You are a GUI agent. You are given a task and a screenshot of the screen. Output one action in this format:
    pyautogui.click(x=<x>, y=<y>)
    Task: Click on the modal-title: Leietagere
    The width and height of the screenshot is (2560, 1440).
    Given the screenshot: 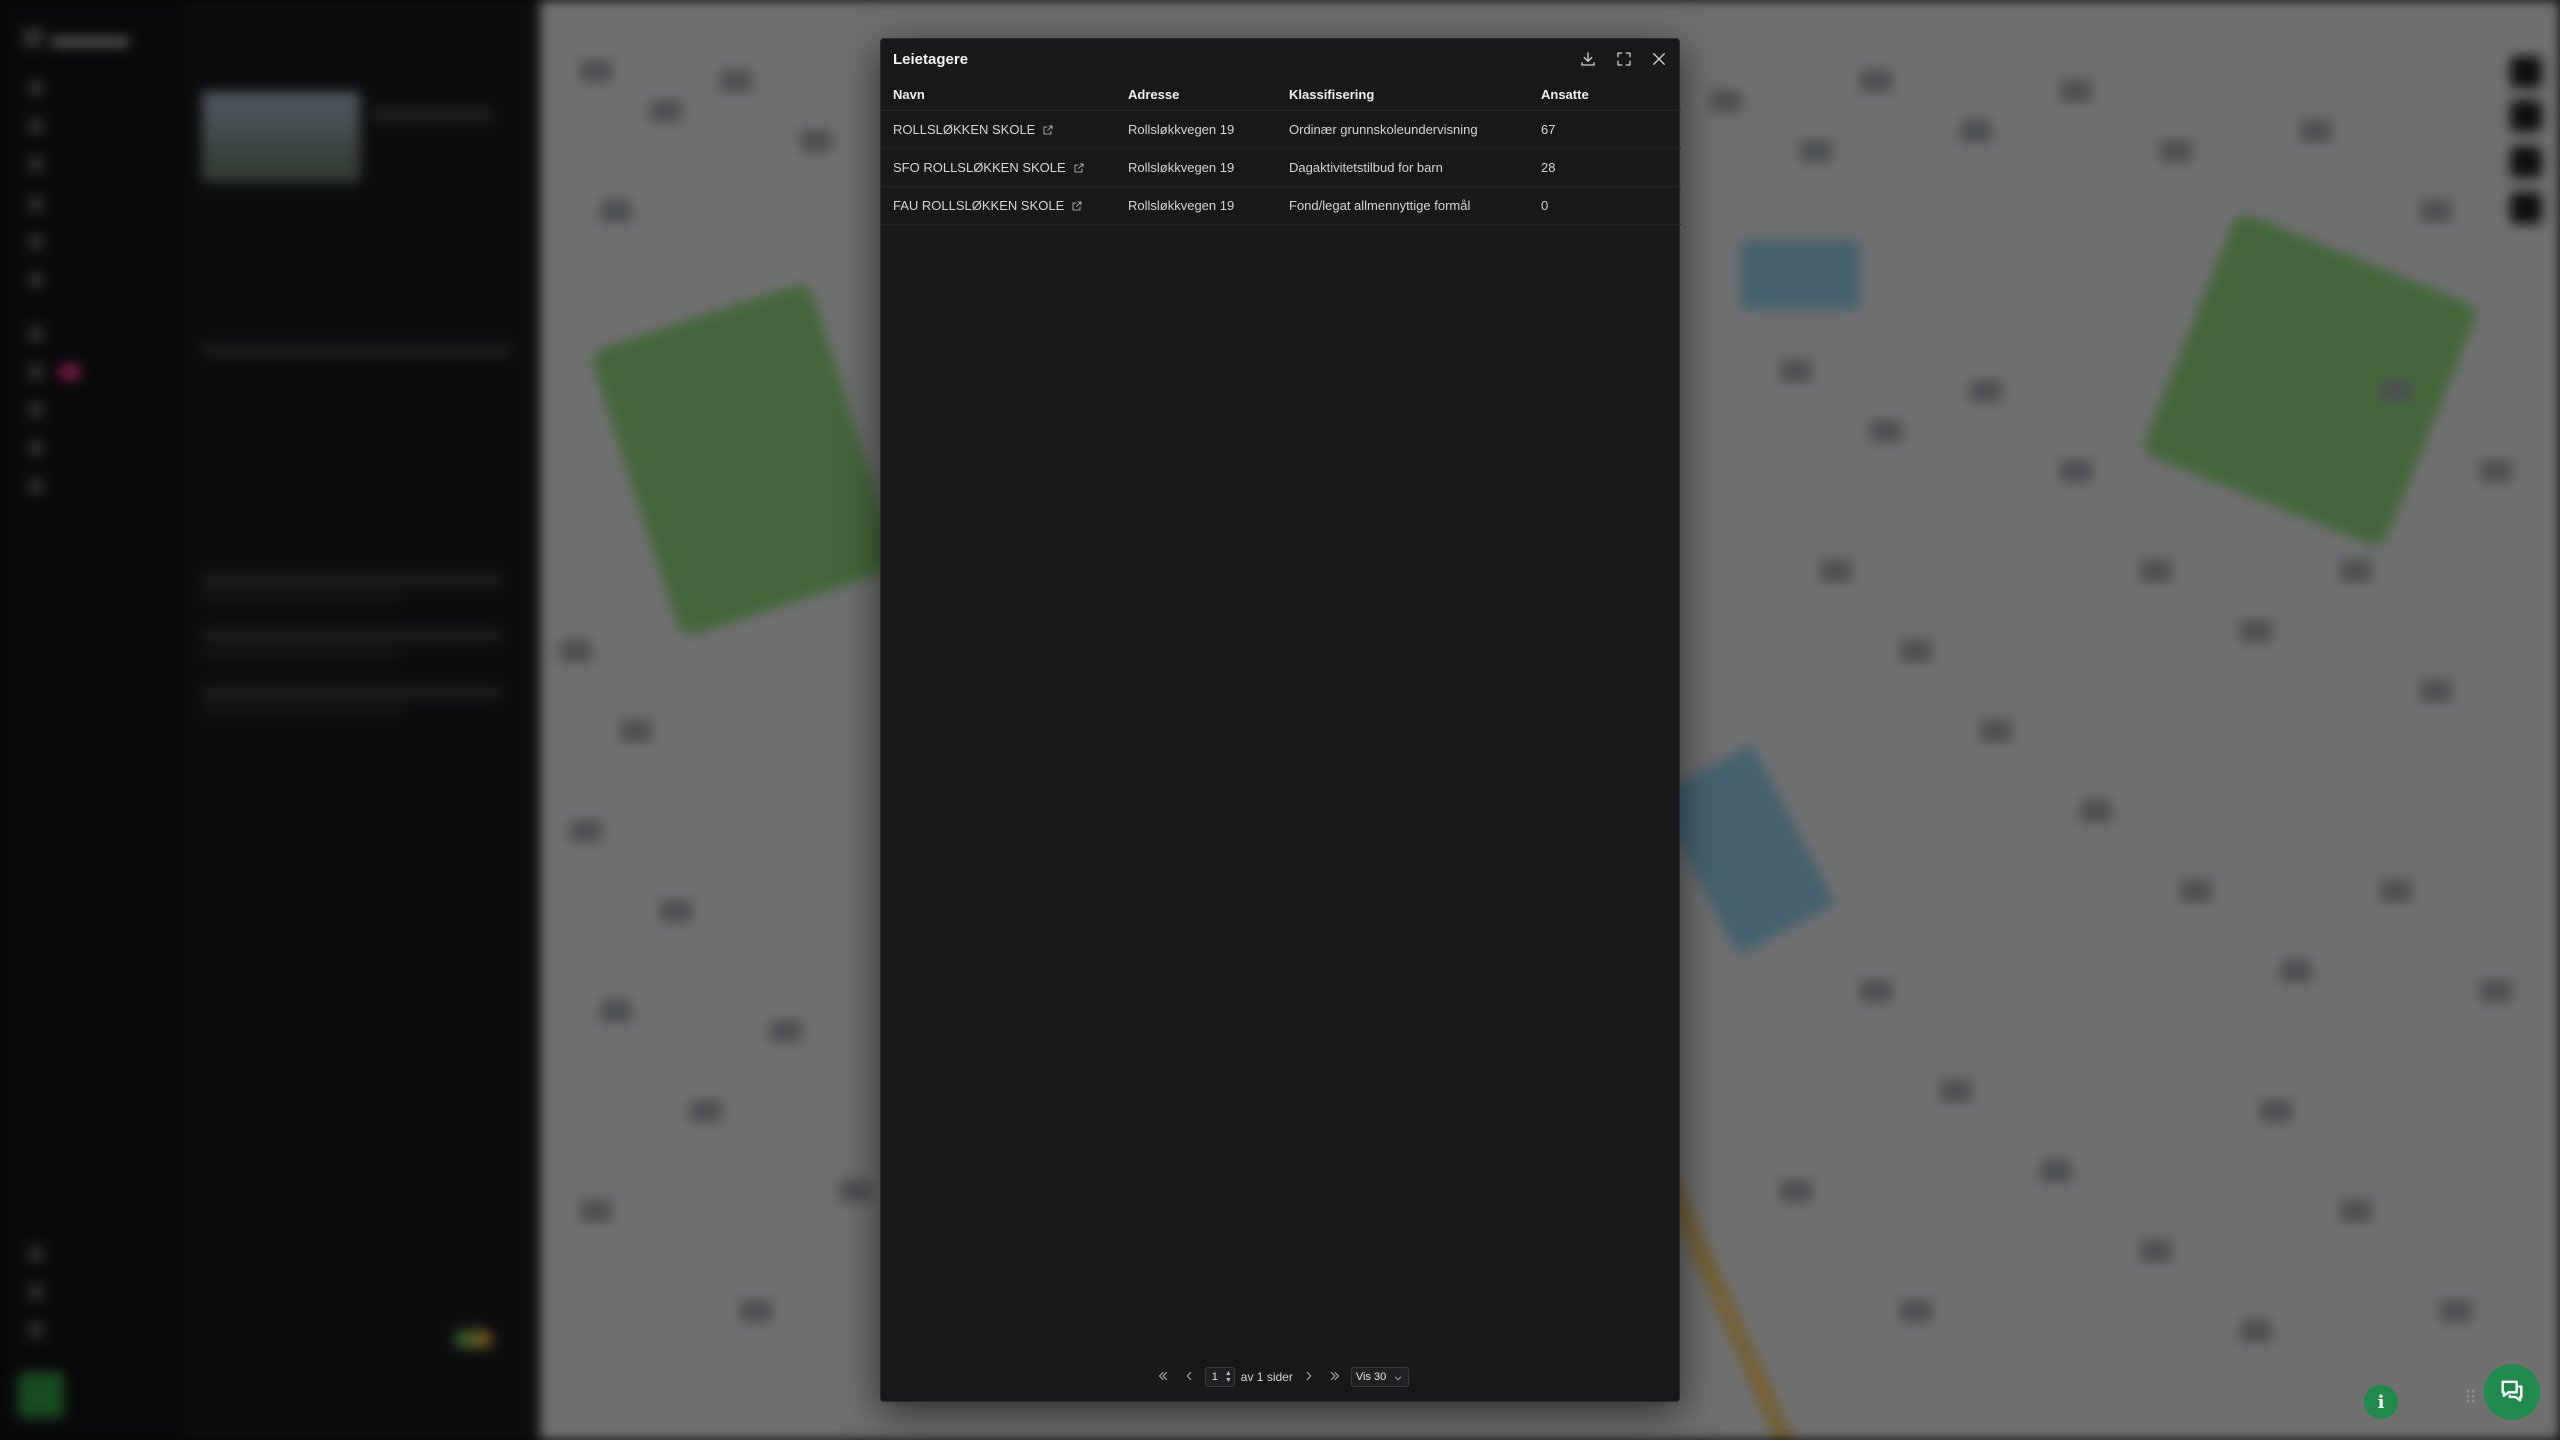 What is the action you would take?
    pyautogui.click(x=931, y=59)
    